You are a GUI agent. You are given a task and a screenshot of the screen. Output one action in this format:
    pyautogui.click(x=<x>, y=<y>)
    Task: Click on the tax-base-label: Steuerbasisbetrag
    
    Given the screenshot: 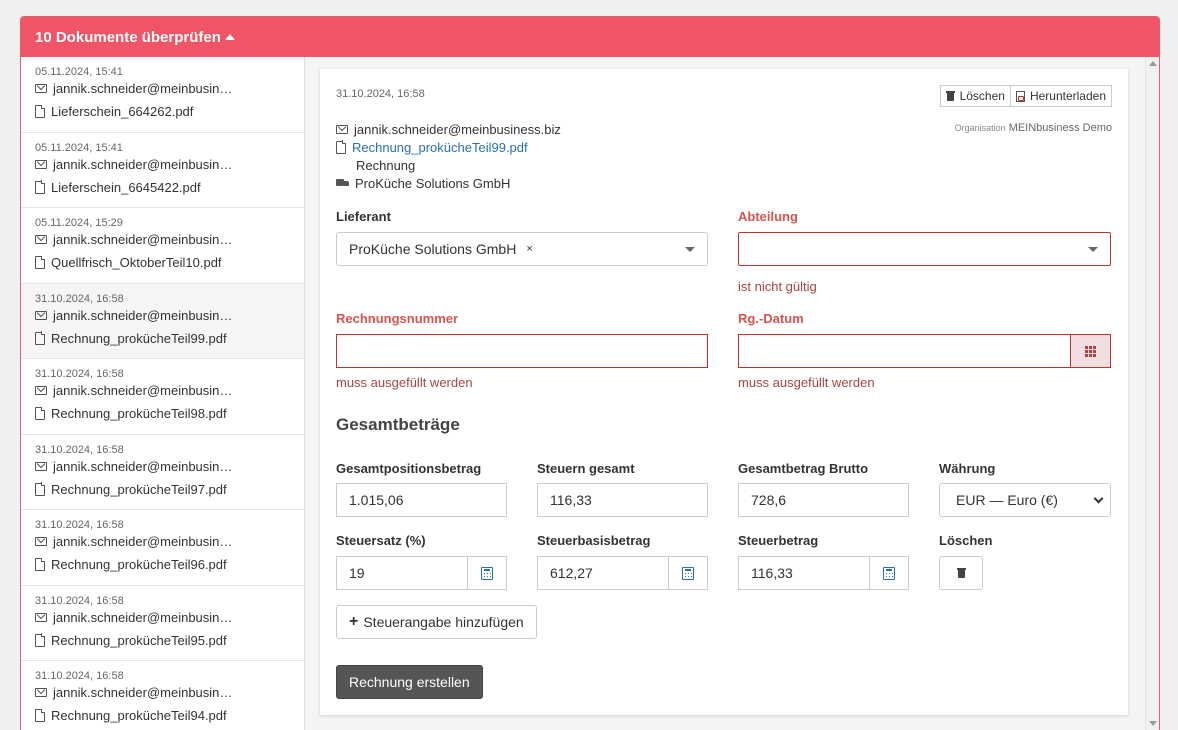 What is the action you would take?
    pyautogui.click(x=594, y=540)
    